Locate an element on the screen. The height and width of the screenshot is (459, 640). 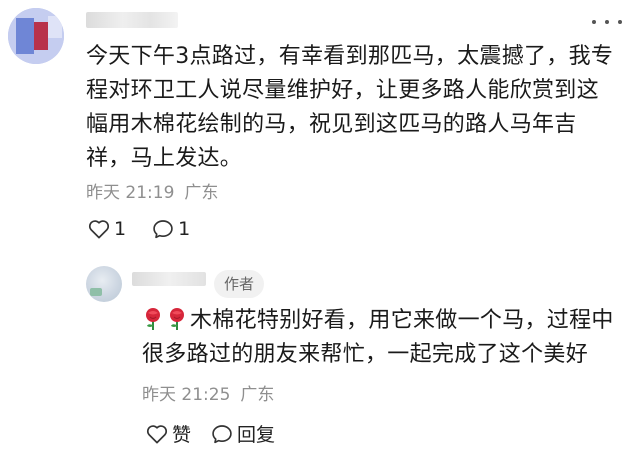
comment-meta: 昨天 21:19 广东 is located at coordinates (152, 190).